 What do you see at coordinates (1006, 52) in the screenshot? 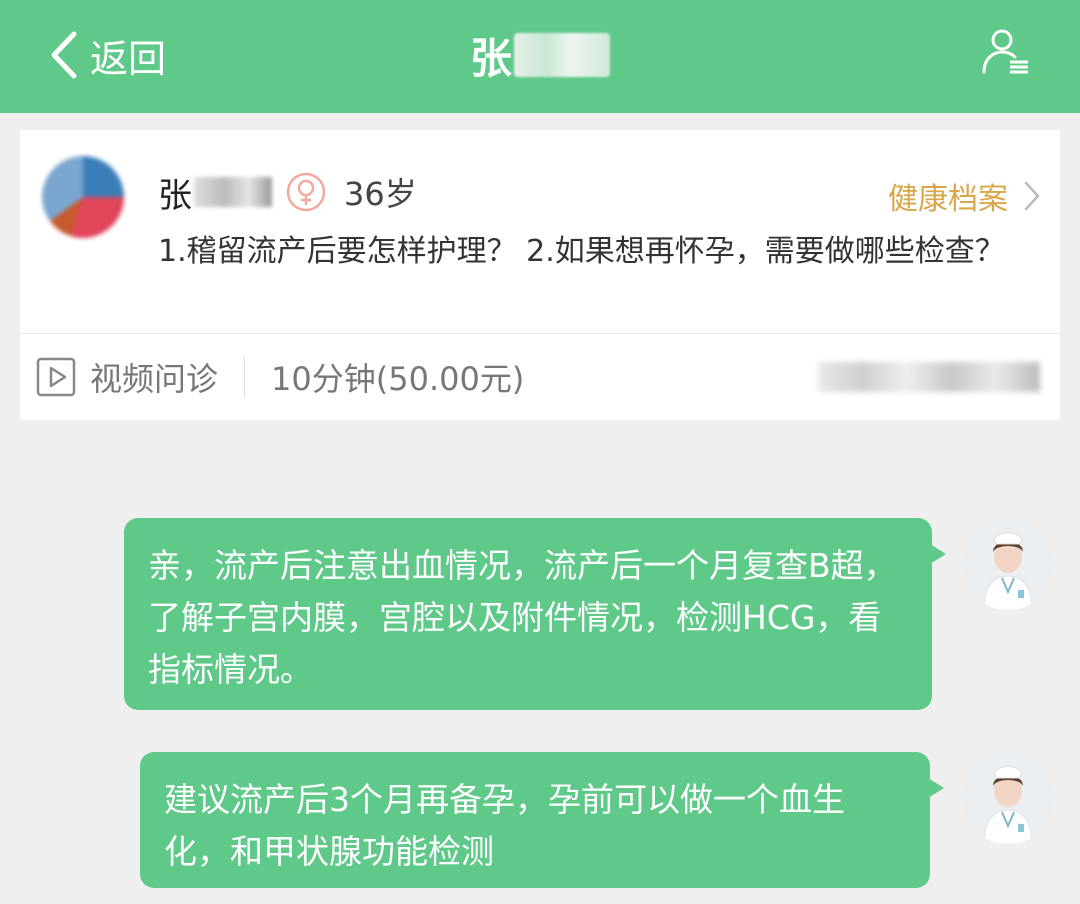
I see `user-menu-icon` at bounding box center [1006, 52].